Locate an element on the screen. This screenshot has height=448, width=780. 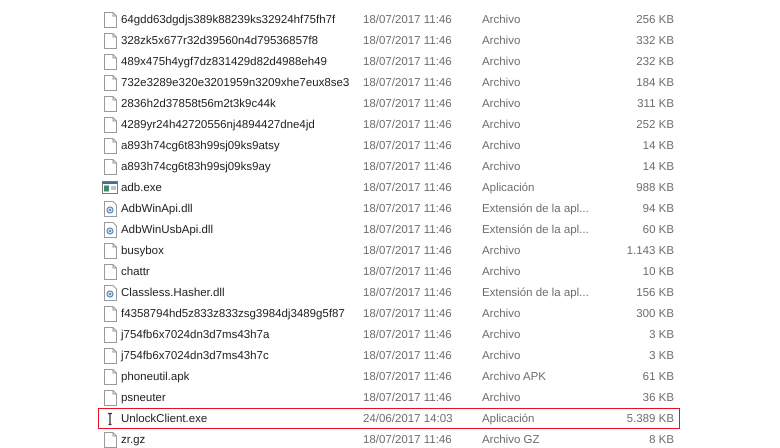
file-type: Archivo APK is located at coordinates (514, 376).